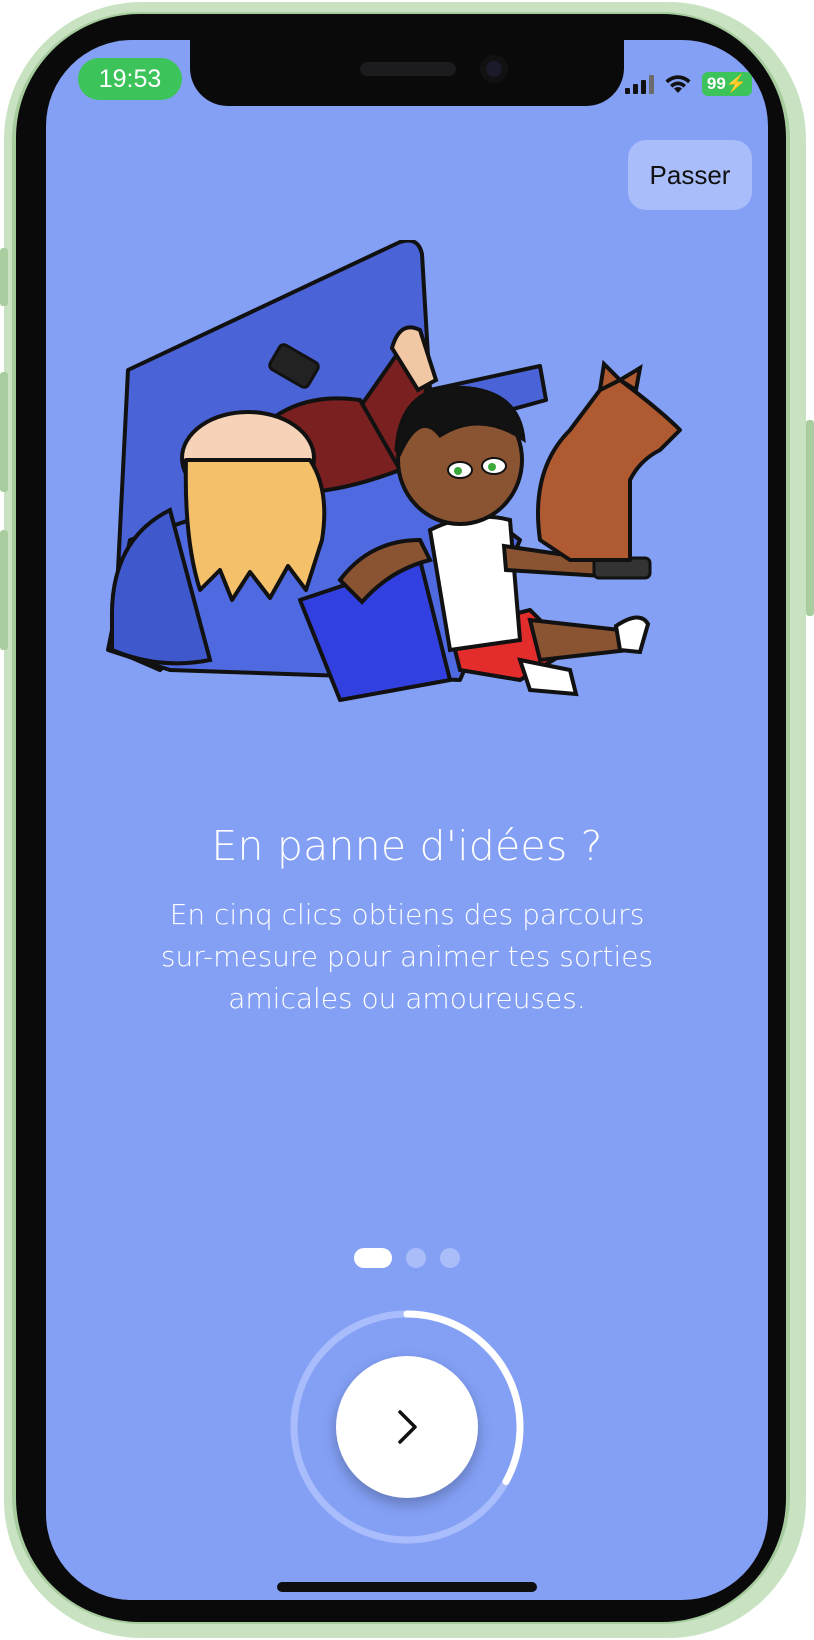  I want to click on battery-level: 99, so click(716, 83).